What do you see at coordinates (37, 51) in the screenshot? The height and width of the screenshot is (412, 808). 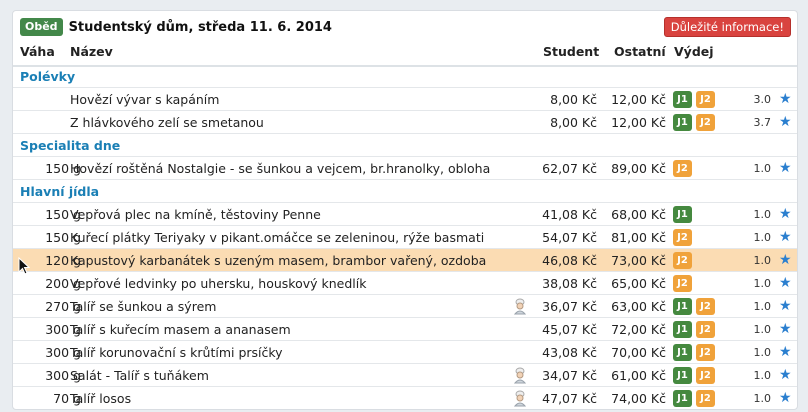 I see `column-header-weight: Váha` at bounding box center [37, 51].